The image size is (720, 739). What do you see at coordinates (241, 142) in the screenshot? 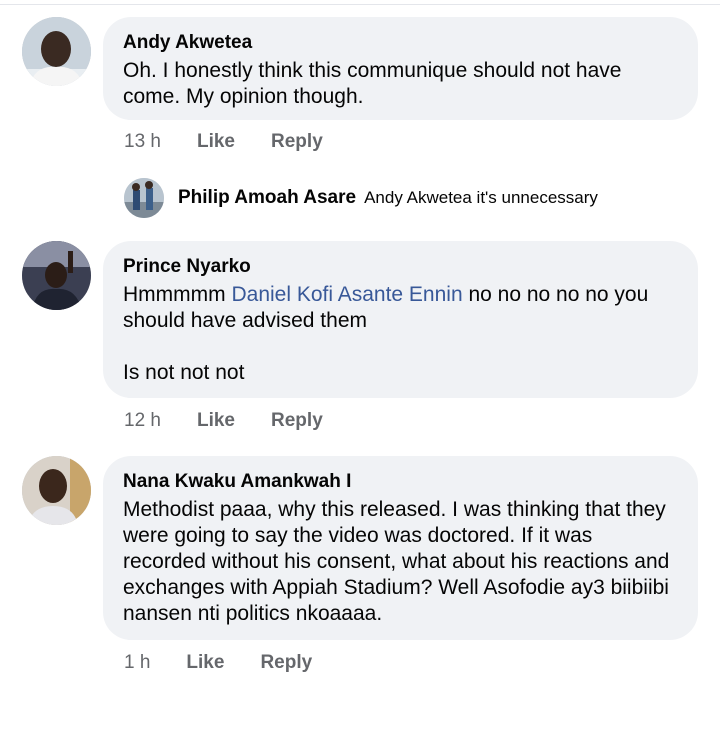
I see `comment-actions: 13 h Like Reply` at bounding box center [241, 142].